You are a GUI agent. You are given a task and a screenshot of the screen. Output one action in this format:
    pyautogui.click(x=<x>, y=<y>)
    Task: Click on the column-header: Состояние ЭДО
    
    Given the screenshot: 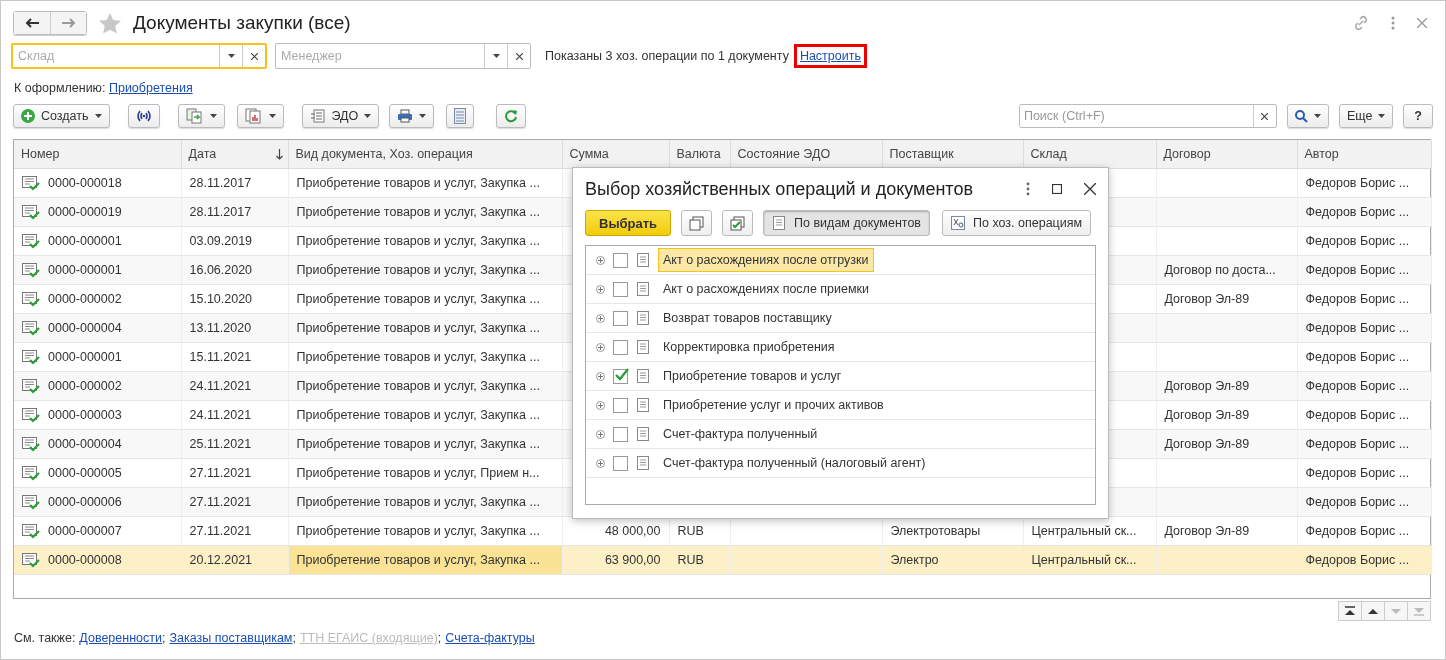 What is the action you would take?
    pyautogui.click(x=806, y=154)
    